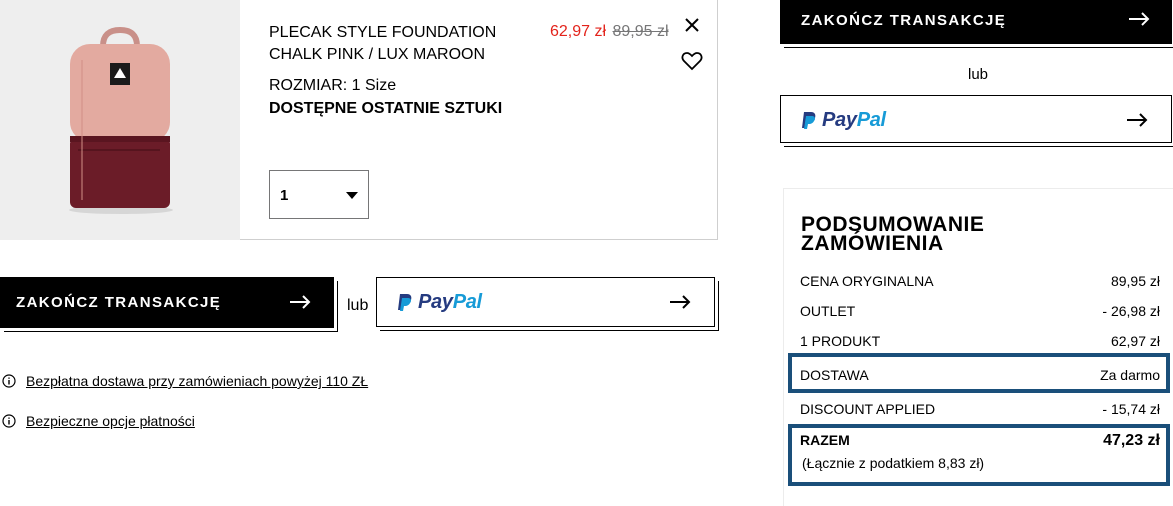 This screenshot has height=506, width=1173. I want to click on original-price: 89,95 zł, so click(640, 31).